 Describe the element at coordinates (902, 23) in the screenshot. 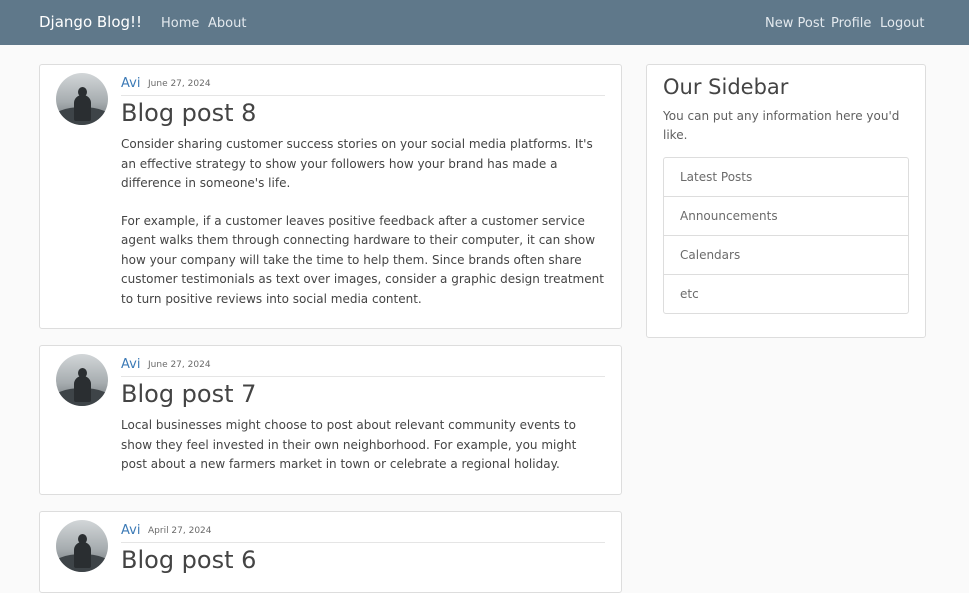

I see `nav-logout-link: Logout` at that location.